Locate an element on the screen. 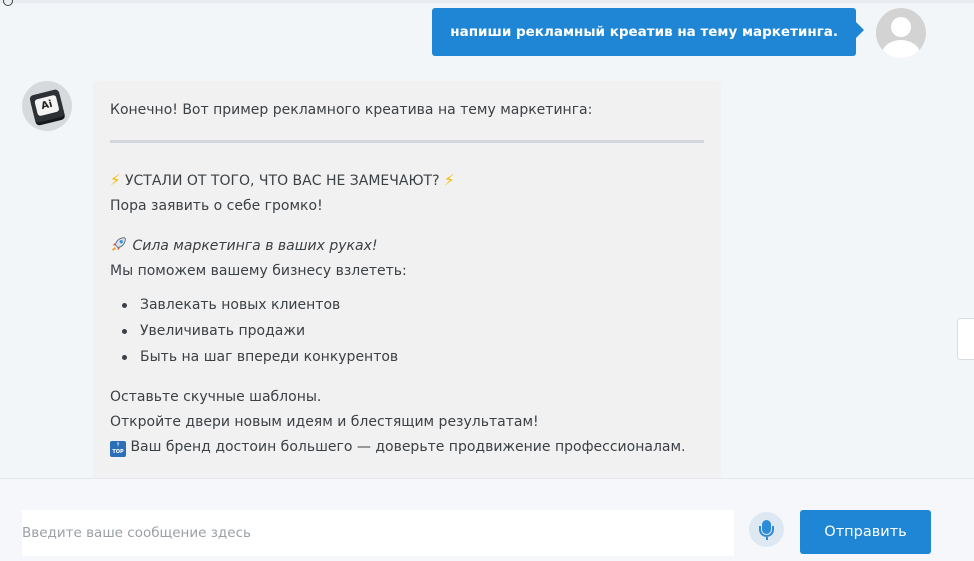 The width and height of the screenshot is (974, 561). ai-keycap-icon: Ai is located at coordinates (47, 106).